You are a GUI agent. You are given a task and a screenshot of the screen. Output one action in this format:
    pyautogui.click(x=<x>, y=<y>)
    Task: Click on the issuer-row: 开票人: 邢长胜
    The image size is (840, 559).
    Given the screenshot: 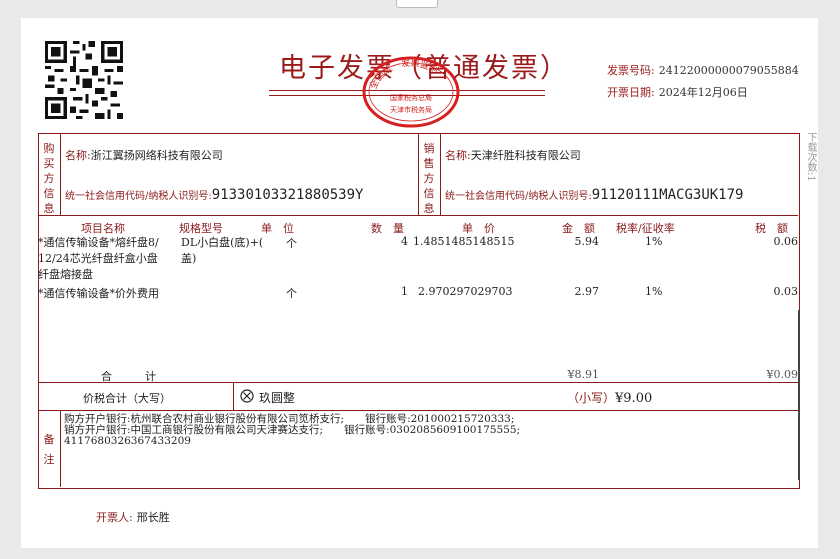 What is the action you would take?
    pyautogui.click(x=133, y=517)
    